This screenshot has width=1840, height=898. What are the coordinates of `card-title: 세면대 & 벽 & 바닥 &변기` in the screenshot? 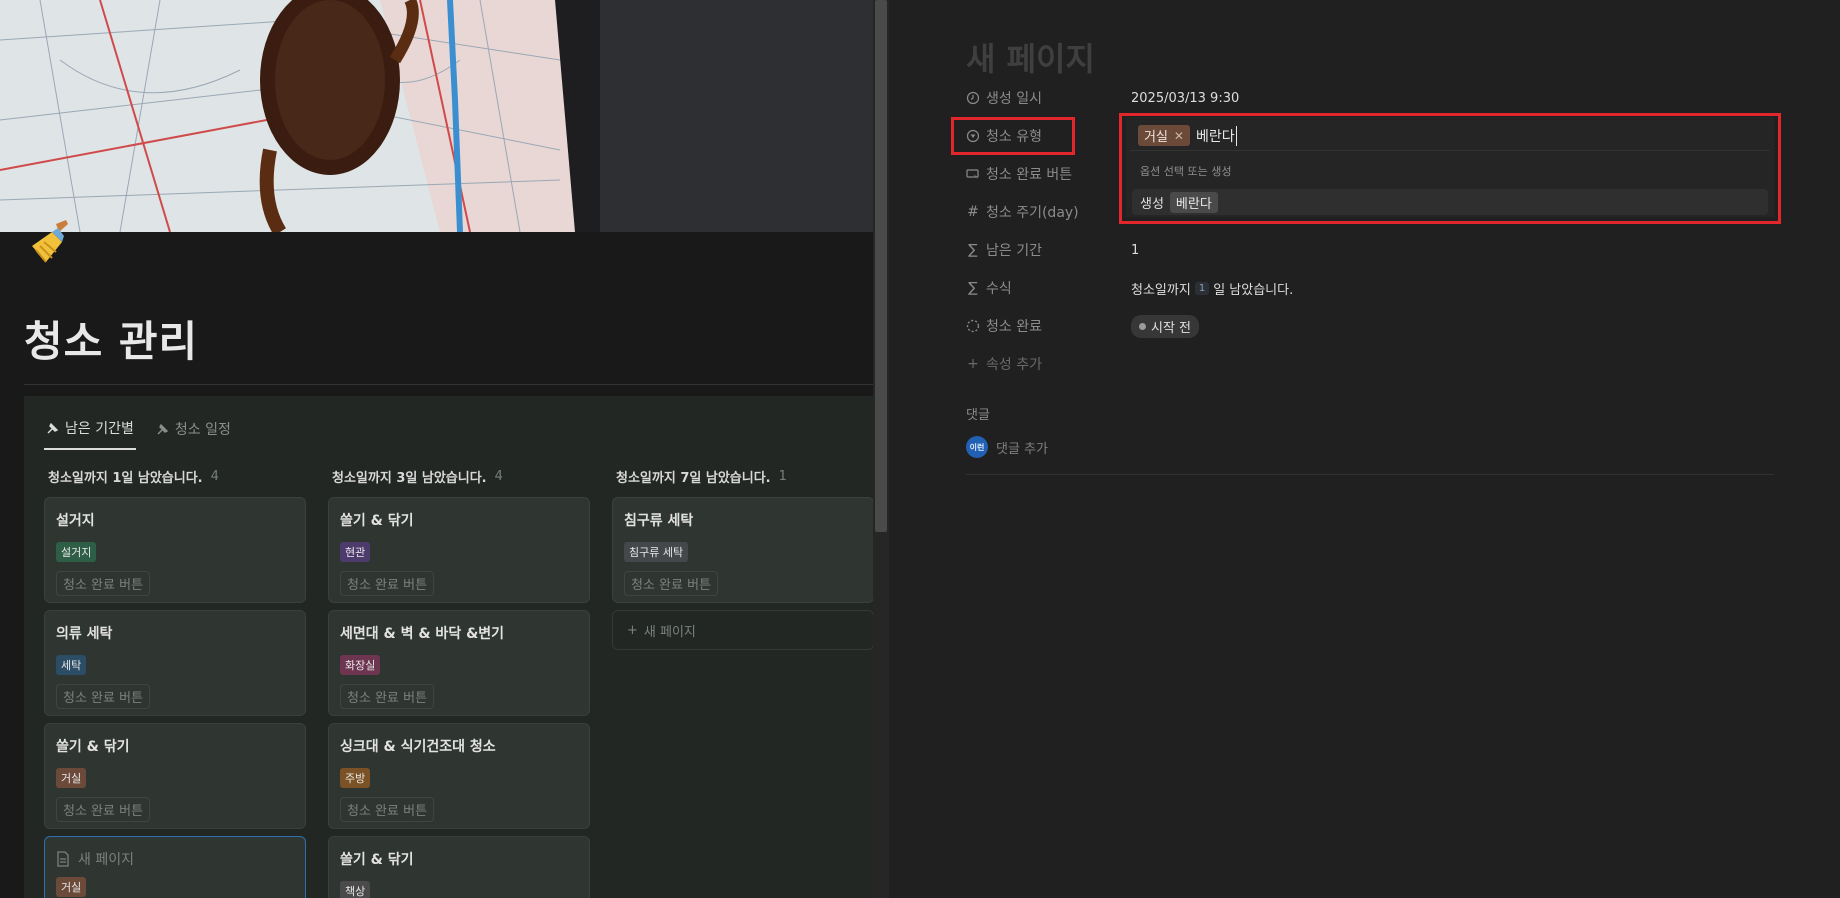 It's located at (422, 634).